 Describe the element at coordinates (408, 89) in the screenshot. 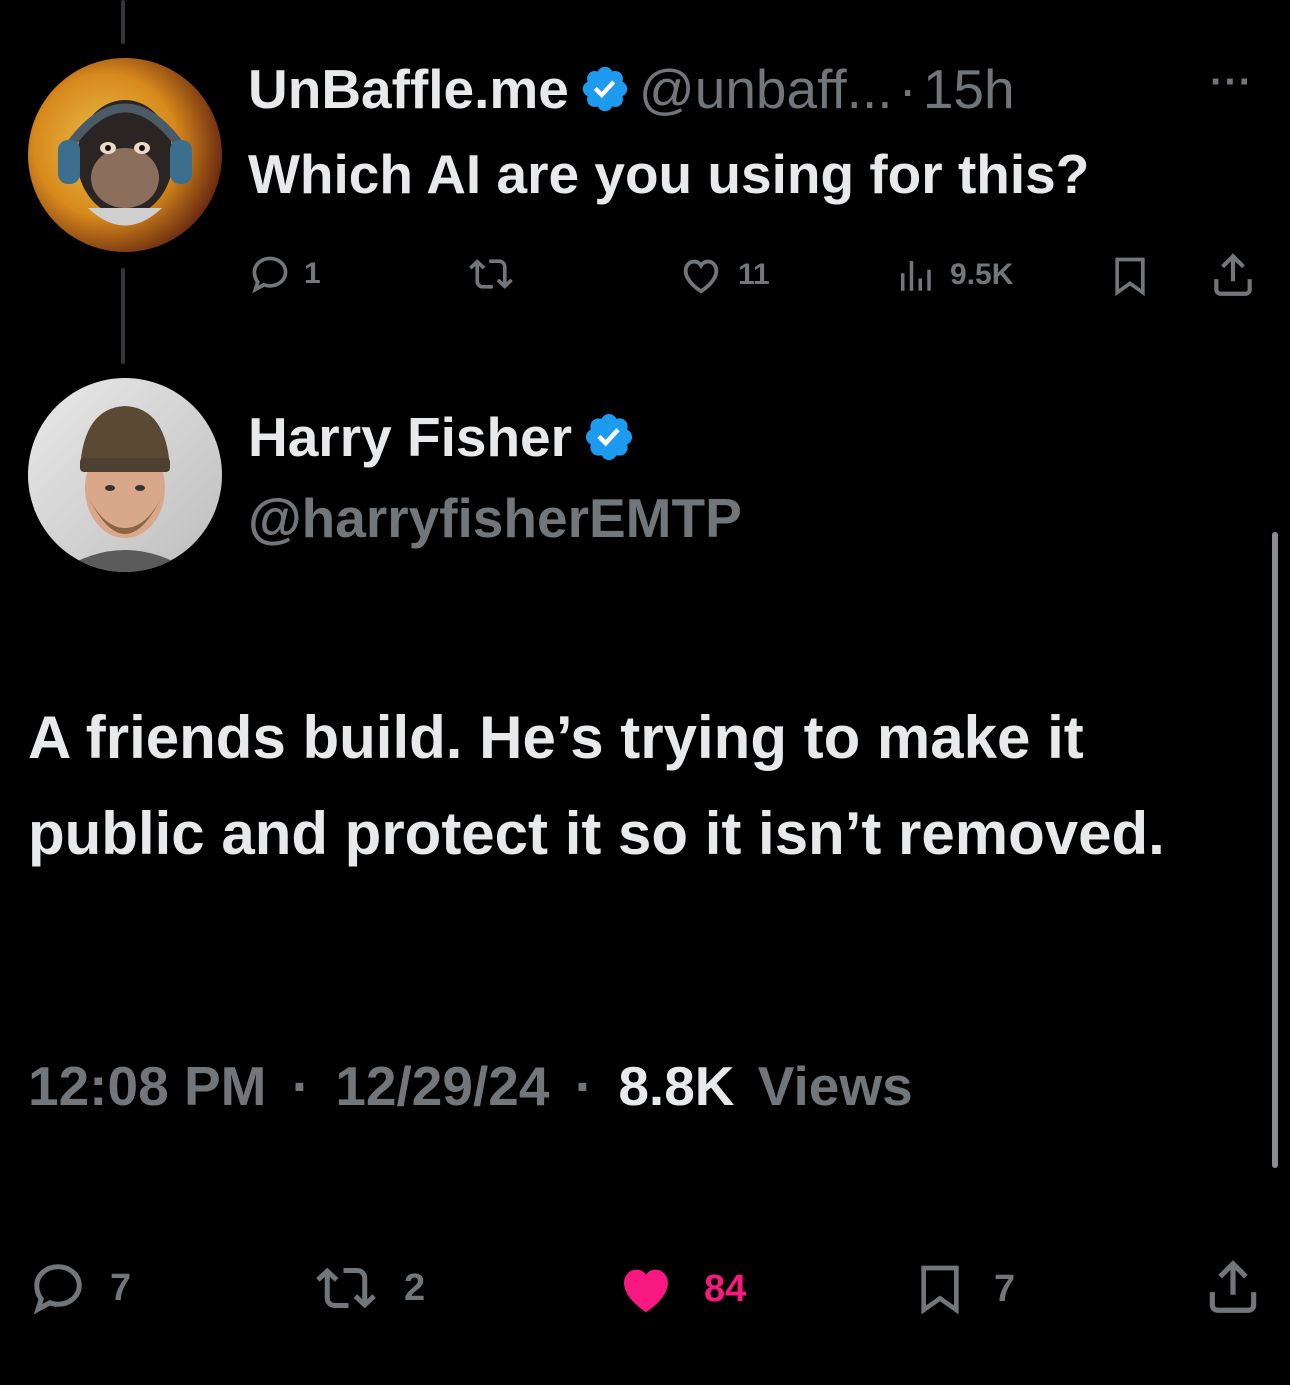

I see `reply-display-name: UnBaffle.me` at that location.